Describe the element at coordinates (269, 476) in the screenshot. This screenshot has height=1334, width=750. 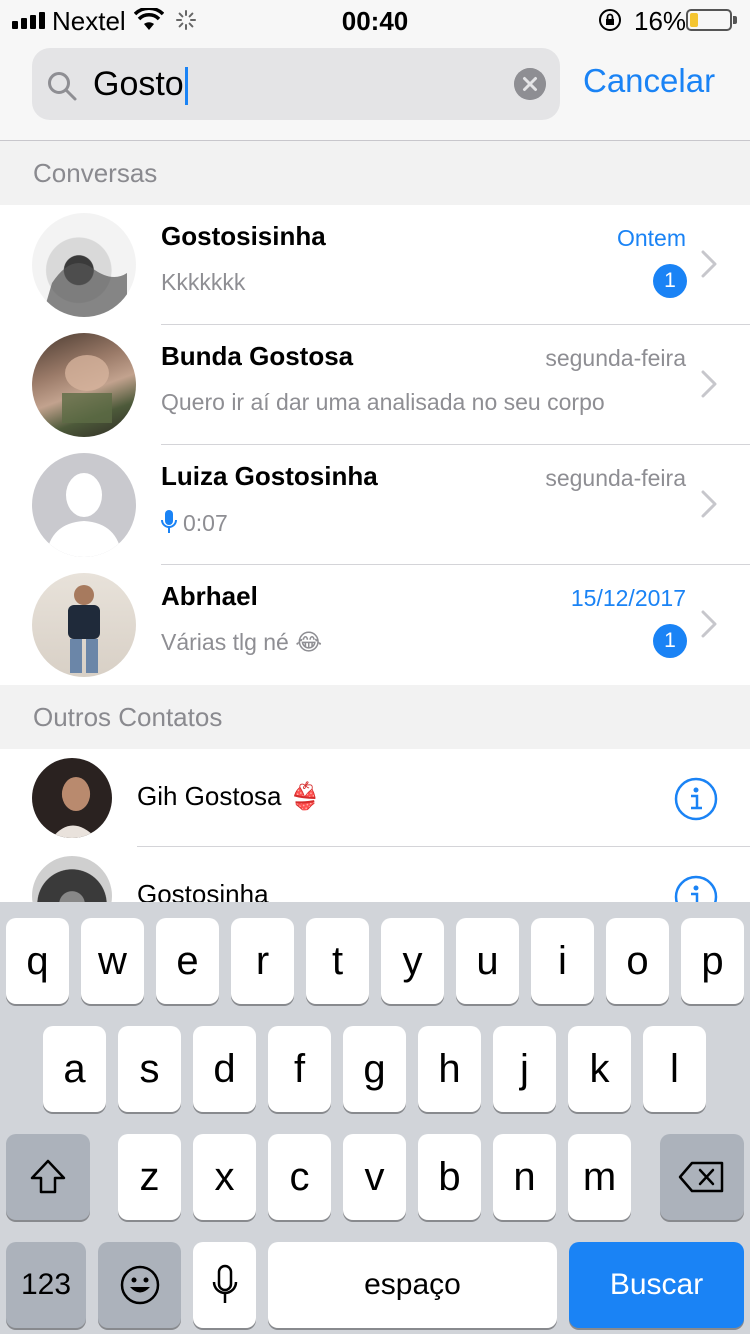
I see `chat-name: Luiza Gostosinha` at that location.